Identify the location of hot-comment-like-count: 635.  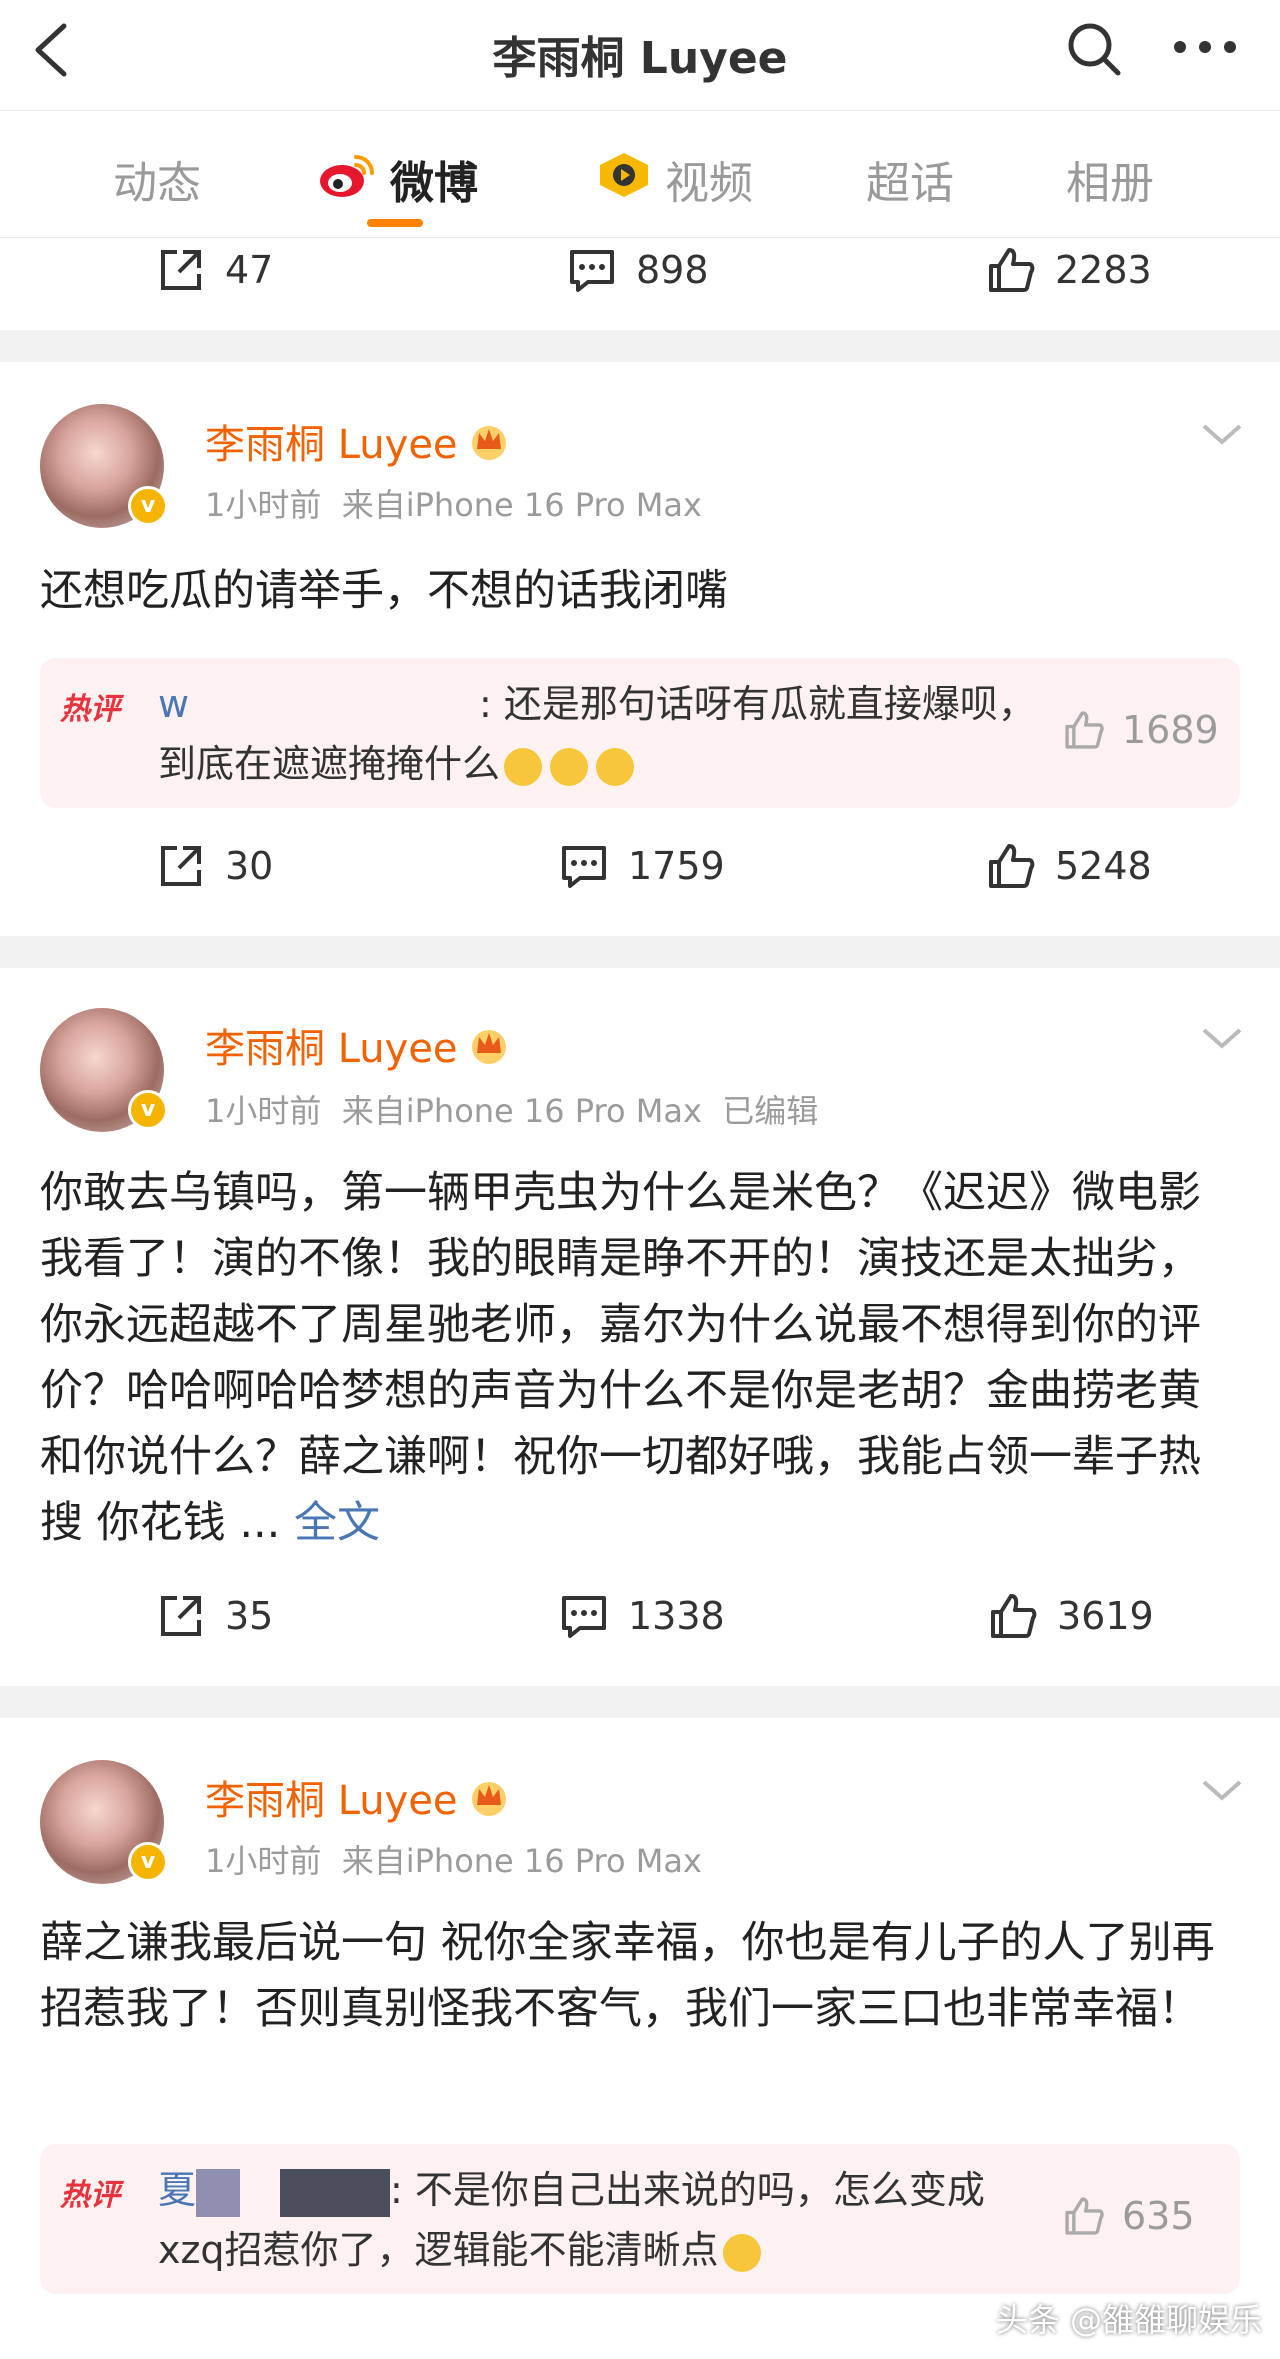
(1158, 2216).